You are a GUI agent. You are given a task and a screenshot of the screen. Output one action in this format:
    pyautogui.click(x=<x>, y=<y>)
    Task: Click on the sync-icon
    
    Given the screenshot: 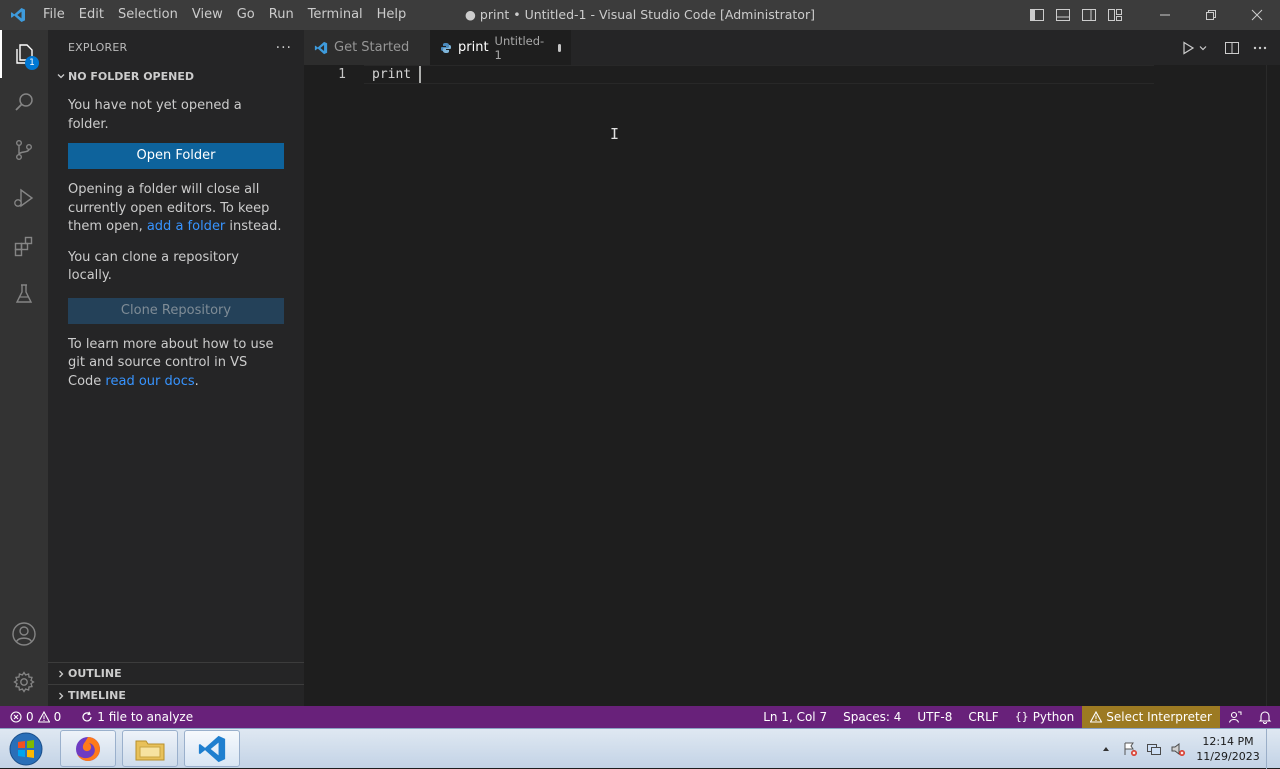 What is the action you would take?
    pyautogui.click(x=87, y=717)
    